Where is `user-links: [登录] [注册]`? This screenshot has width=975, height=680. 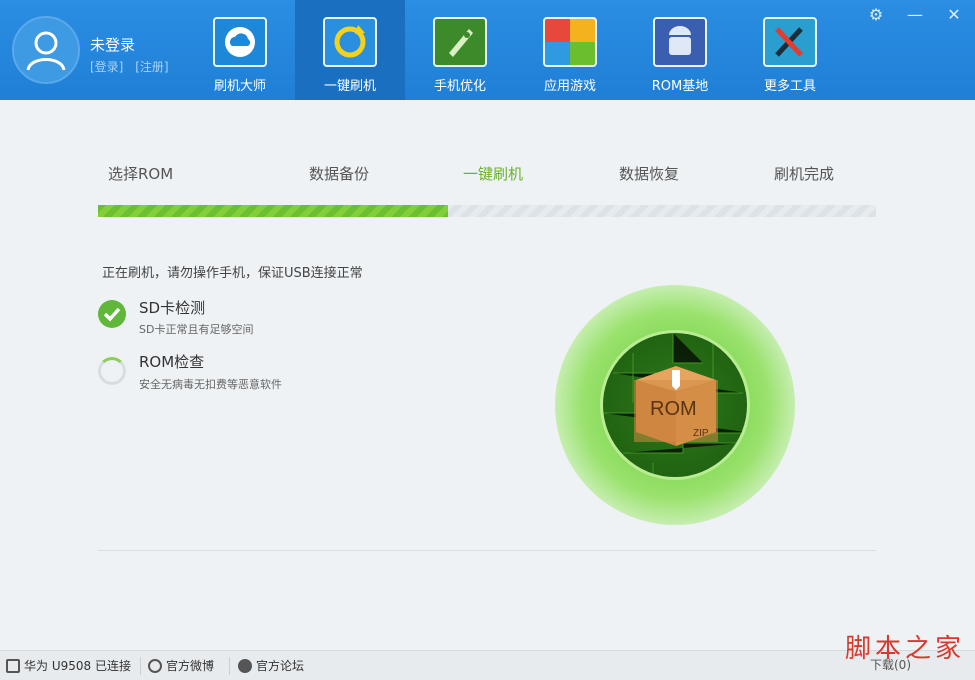 user-links: [登录] [注册] is located at coordinates (133, 66).